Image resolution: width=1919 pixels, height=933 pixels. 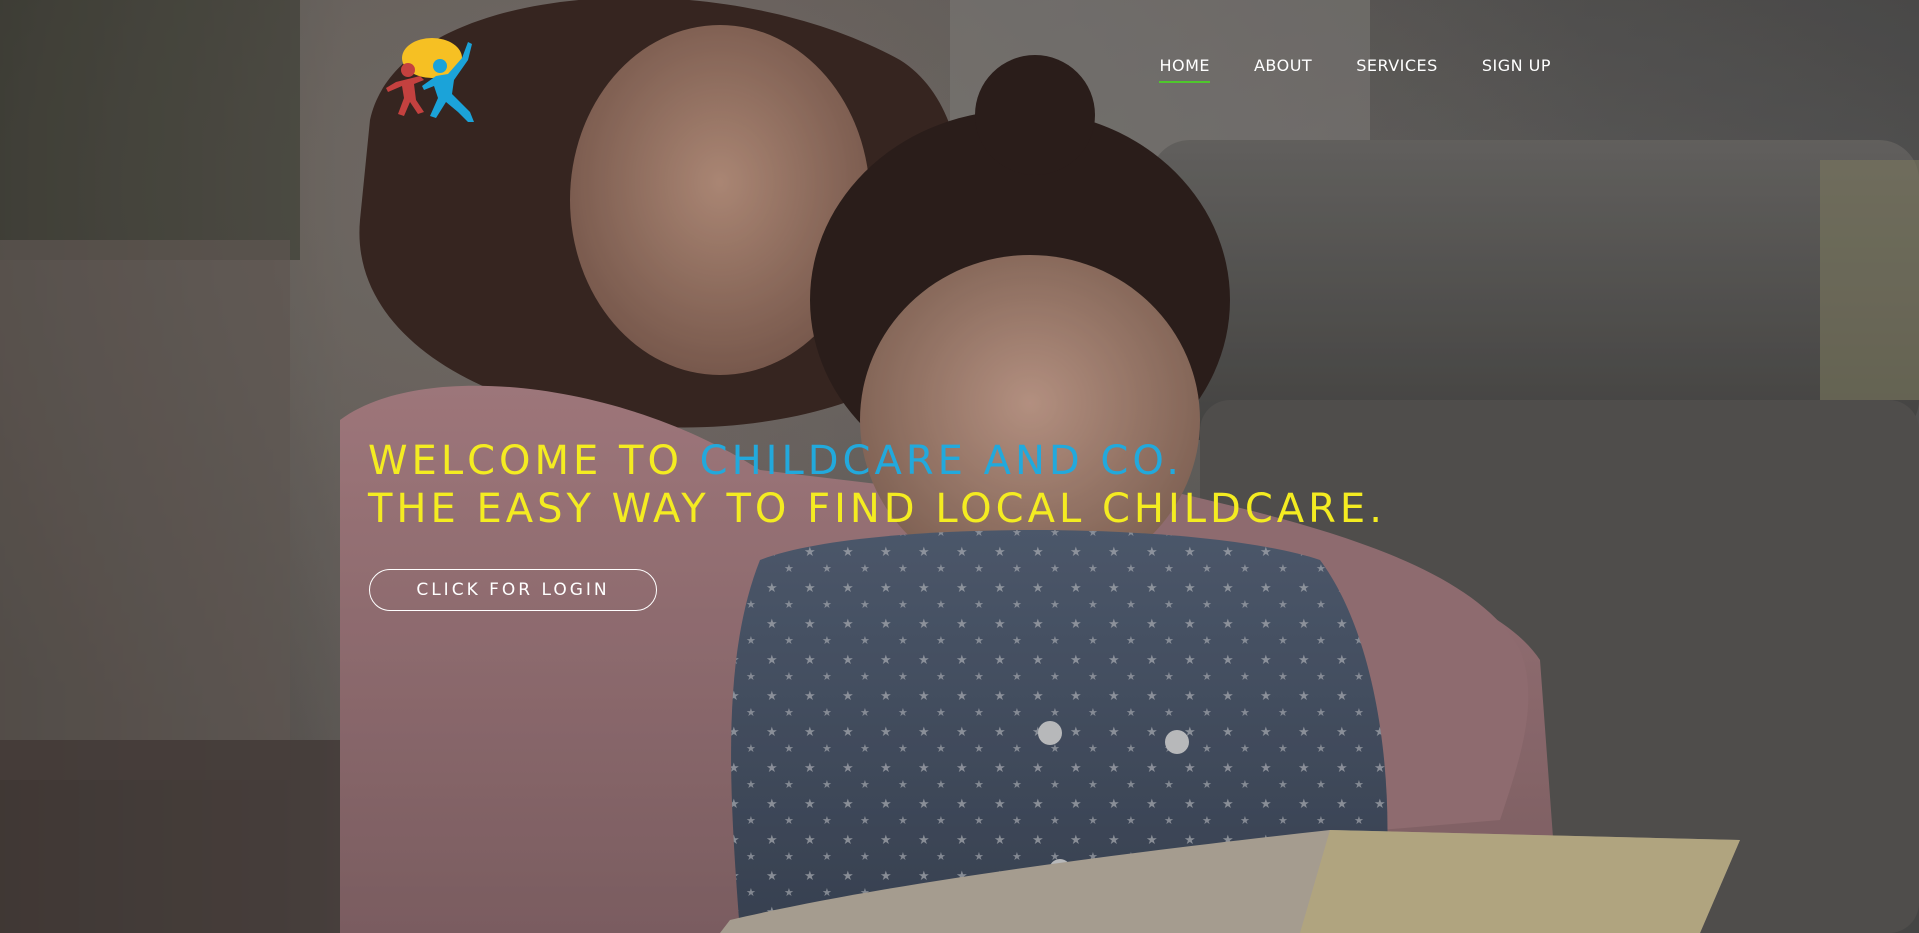 I want to click on headline-tagline-text: THE EASY WAY TO FIND LOCAL CHILDCARE., so click(x=877, y=508).